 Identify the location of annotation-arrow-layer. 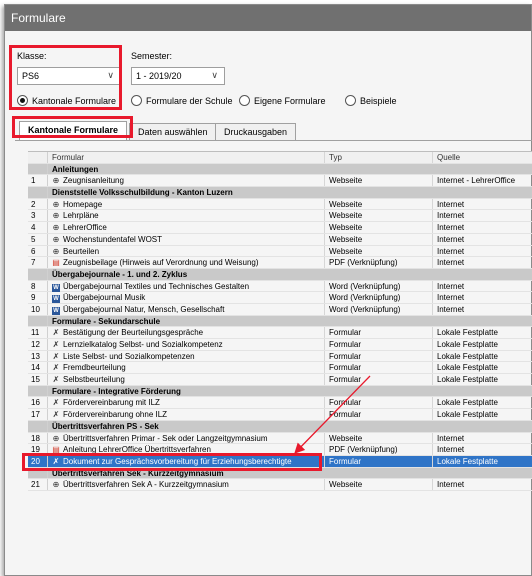
(332, 414).